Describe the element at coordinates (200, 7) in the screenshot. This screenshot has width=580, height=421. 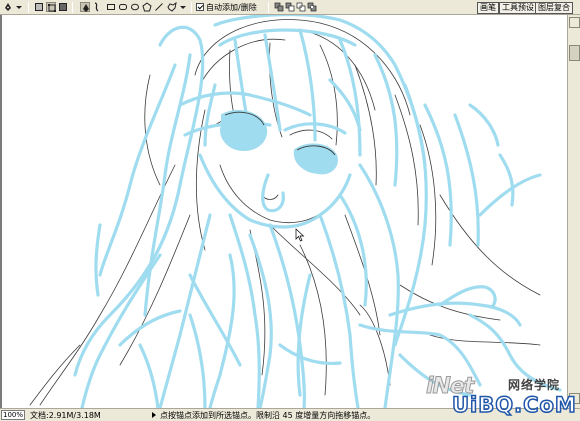
I see `auto-add-delete-checkbox` at that location.